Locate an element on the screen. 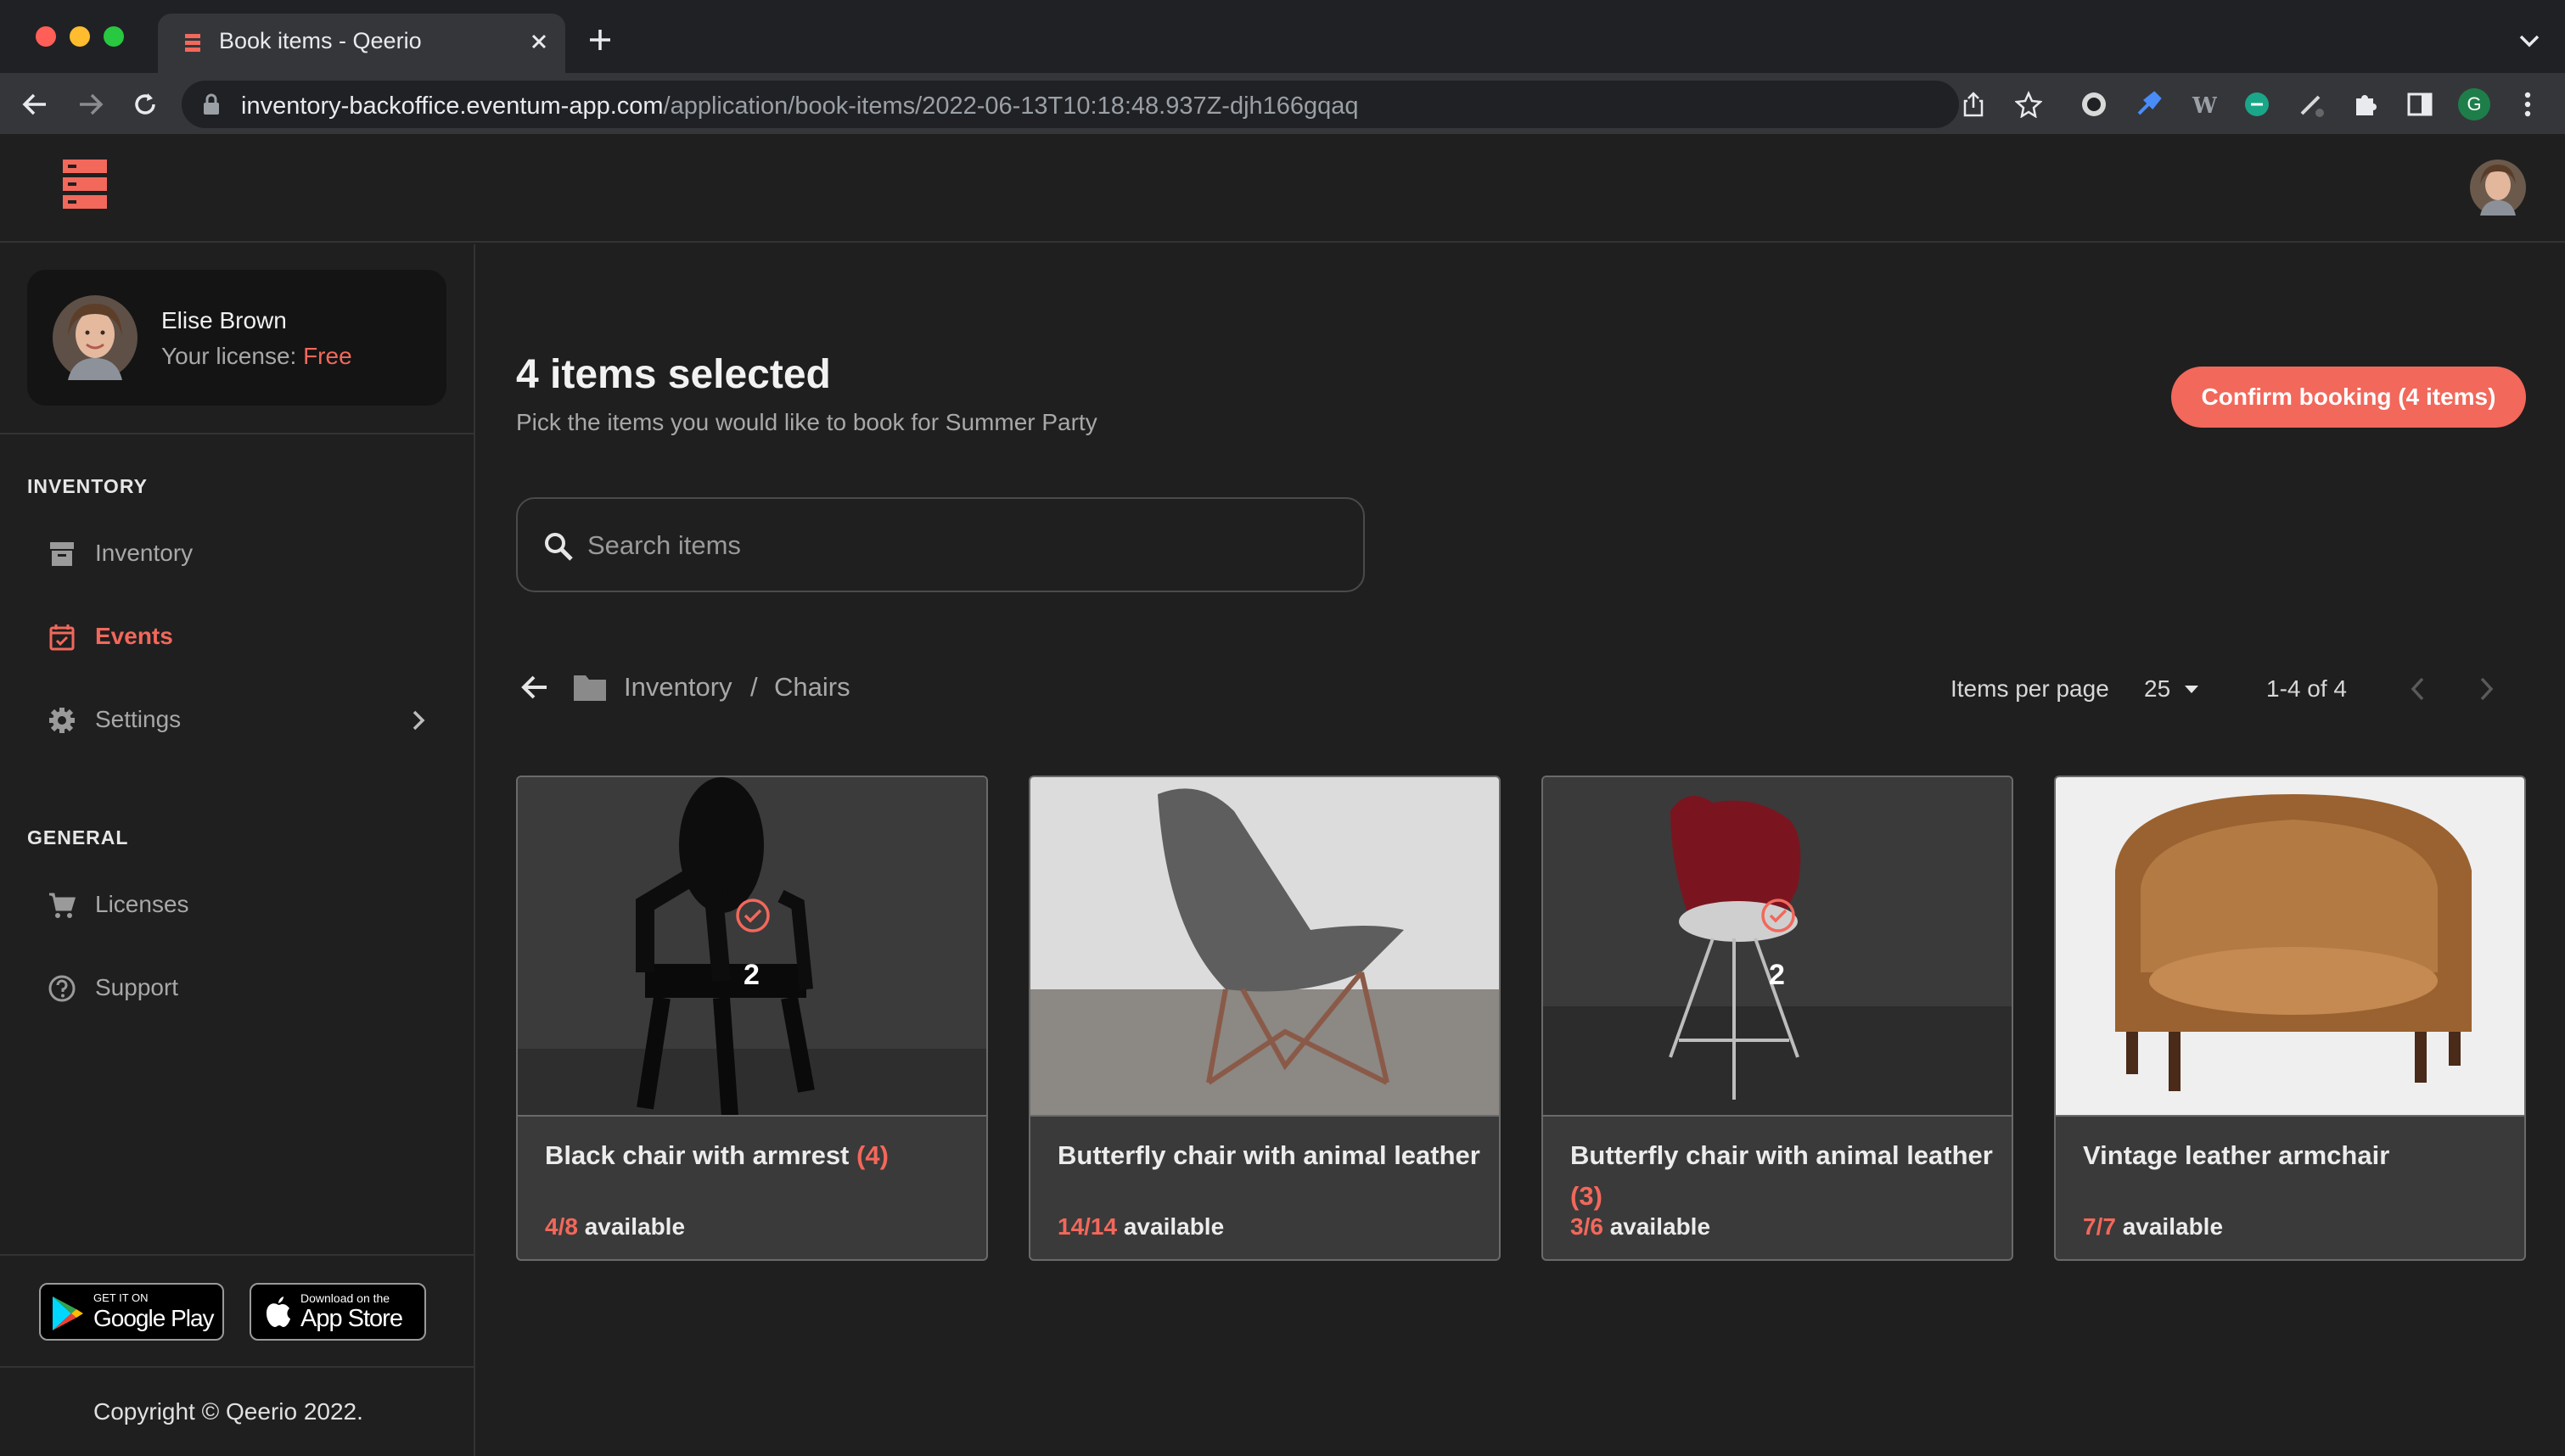  extension-5-icon is located at coordinates (2311, 105).